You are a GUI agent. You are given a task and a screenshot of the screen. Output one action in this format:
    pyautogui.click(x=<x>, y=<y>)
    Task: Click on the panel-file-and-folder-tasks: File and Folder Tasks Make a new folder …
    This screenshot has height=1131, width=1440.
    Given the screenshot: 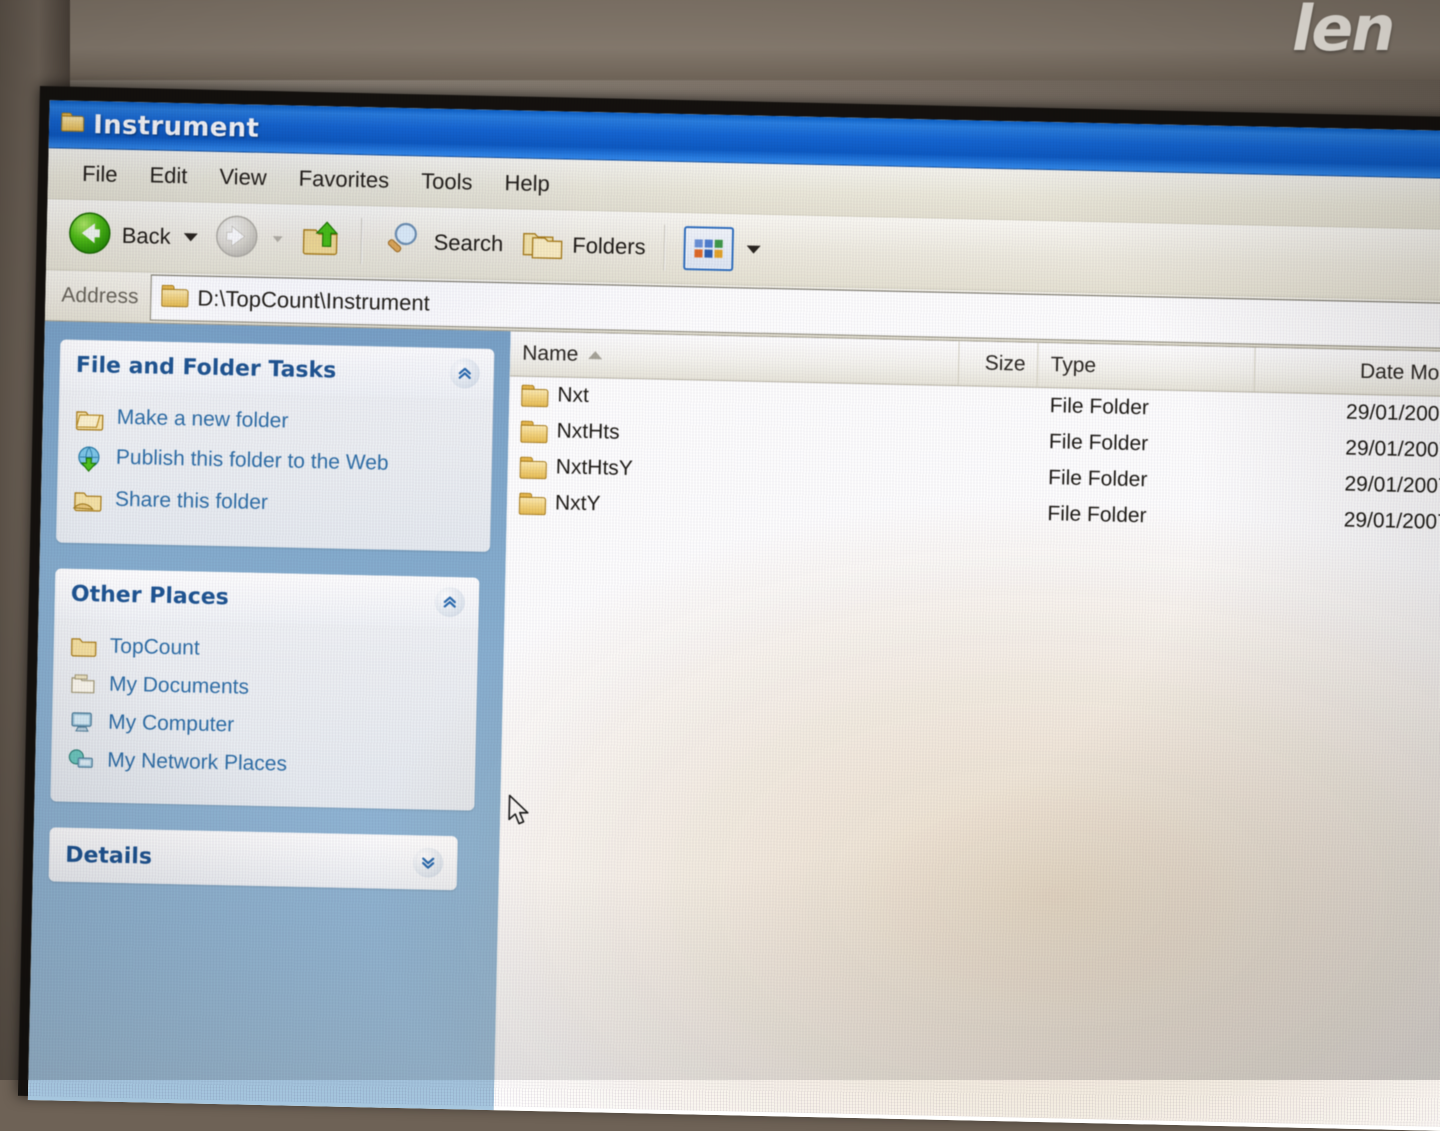 What is the action you would take?
    pyautogui.click(x=275, y=445)
    